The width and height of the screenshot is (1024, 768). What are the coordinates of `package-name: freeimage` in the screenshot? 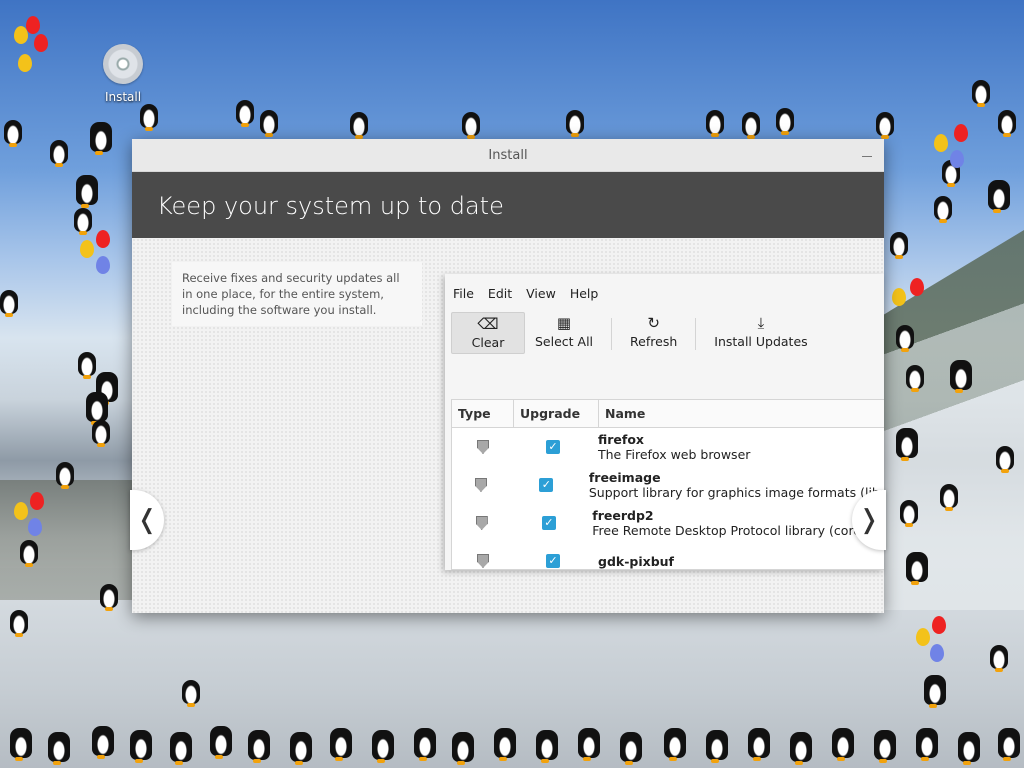 It's located at (624, 477).